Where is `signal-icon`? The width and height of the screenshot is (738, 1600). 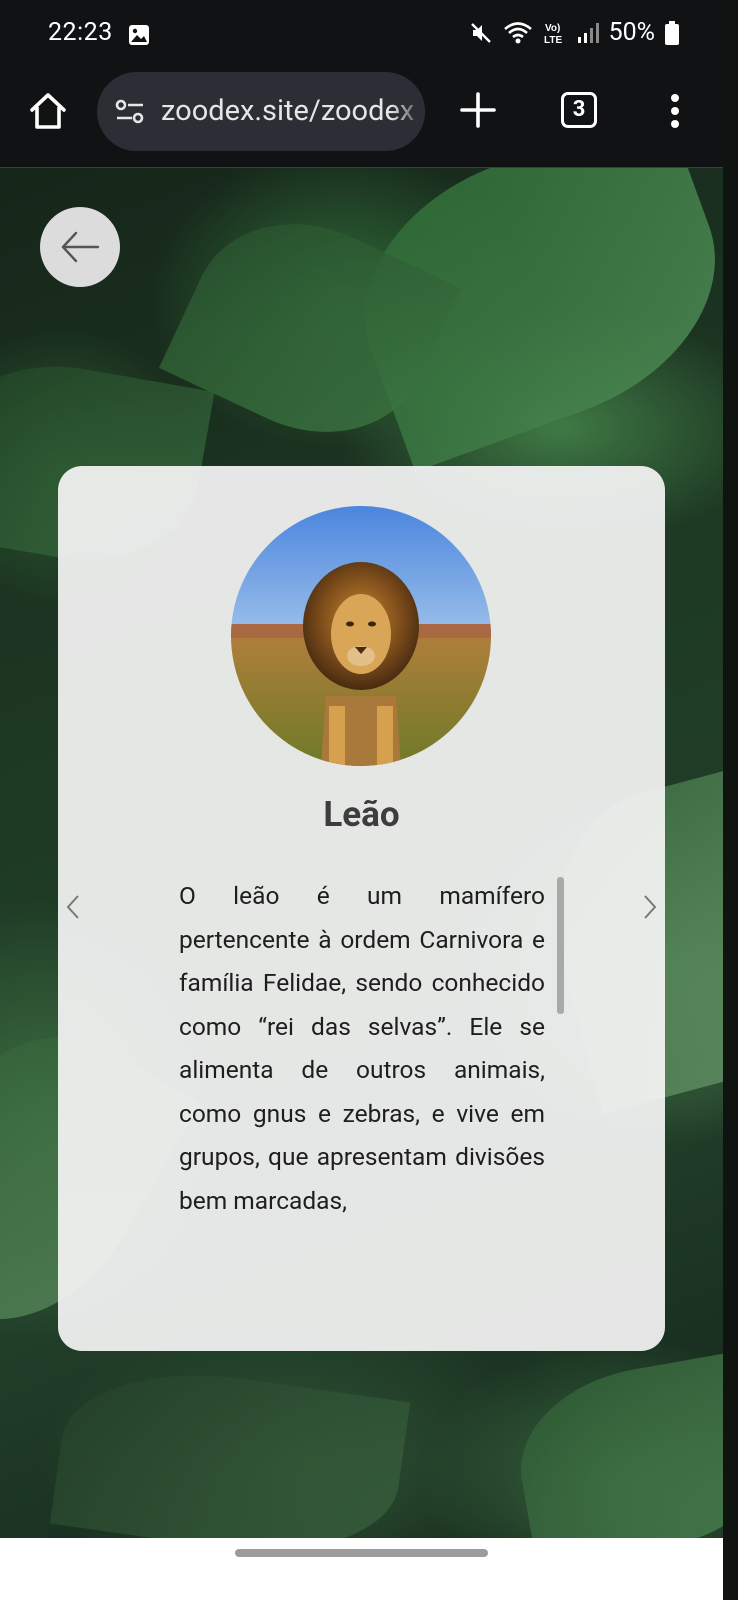
signal-icon is located at coordinates (588, 32).